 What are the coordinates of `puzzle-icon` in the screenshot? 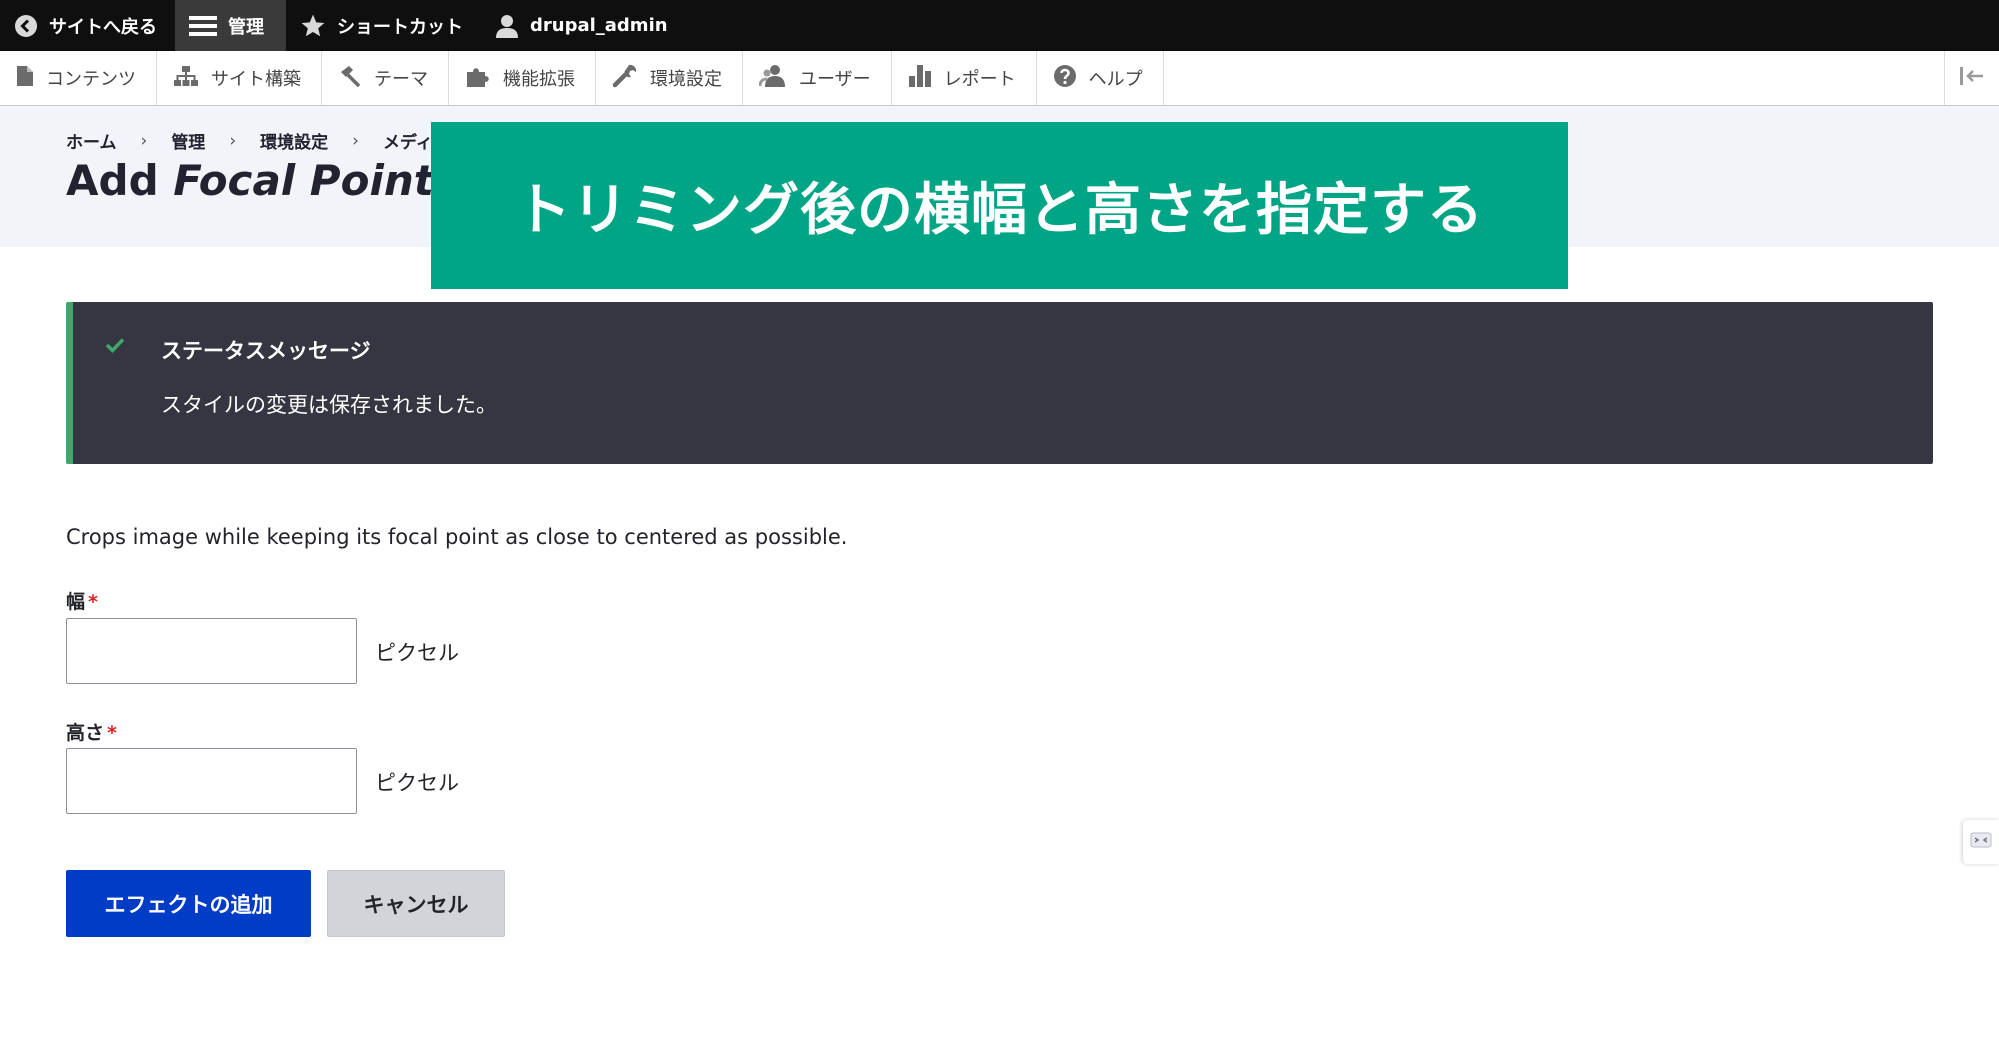 It's located at (478, 78).